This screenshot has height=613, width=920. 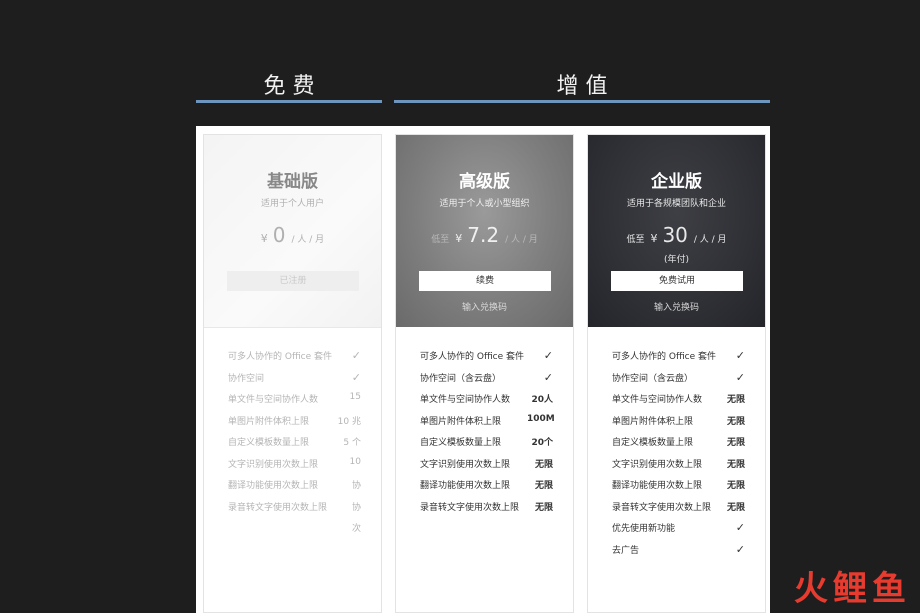 What do you see at coordinates (355, 397) in the screenshot?
I see `feature-value: 15` at bounding box center [355, 397].